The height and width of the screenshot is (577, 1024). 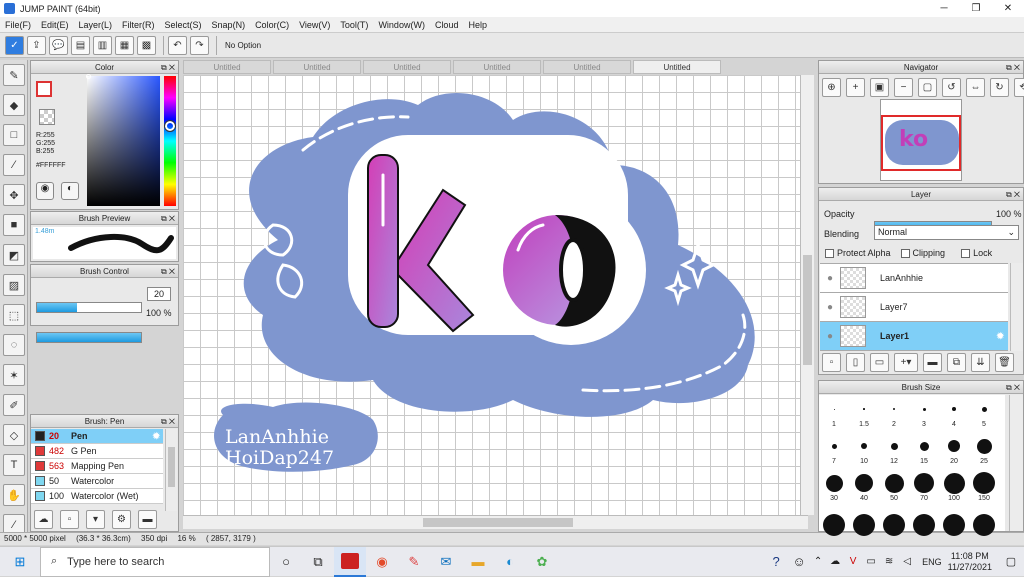 What do you see at coordinates (18, 25) in the screenshot?
I see `menu-file: File(F)` at bounding box center [18, 25].